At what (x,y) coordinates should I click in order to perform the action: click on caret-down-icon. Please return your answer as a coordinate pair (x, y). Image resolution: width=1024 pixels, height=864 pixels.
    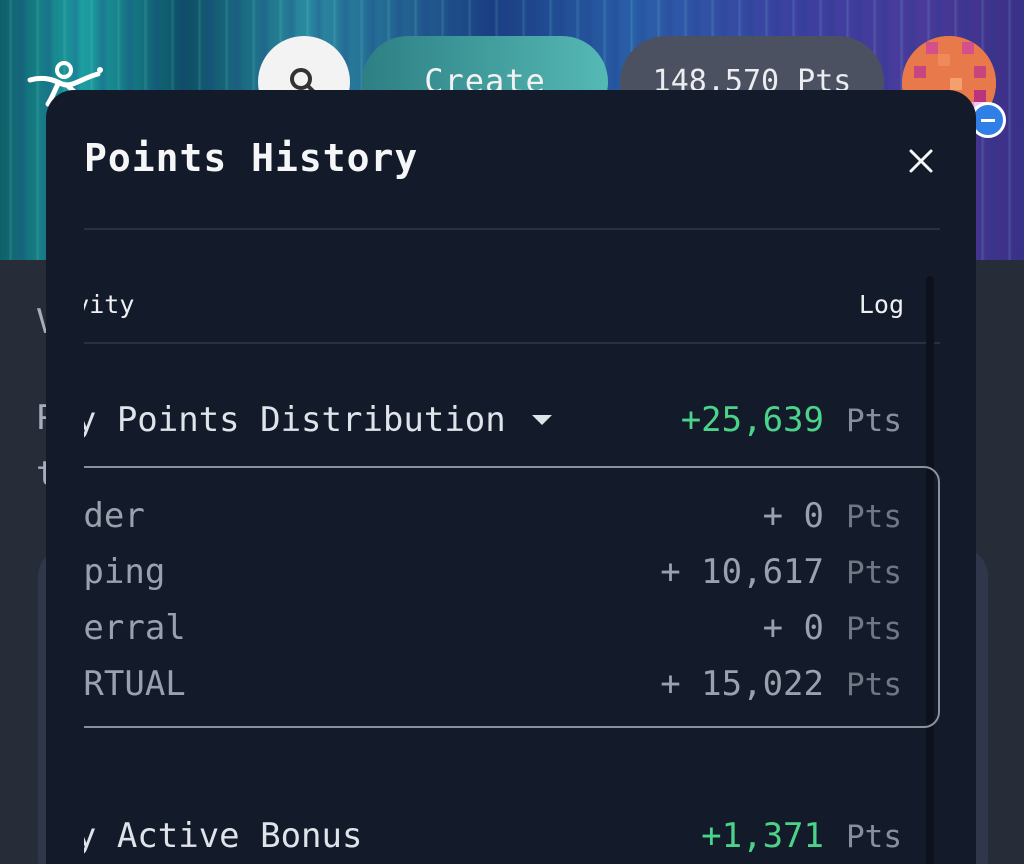
    Looking at the image, I should click on (541, 420).